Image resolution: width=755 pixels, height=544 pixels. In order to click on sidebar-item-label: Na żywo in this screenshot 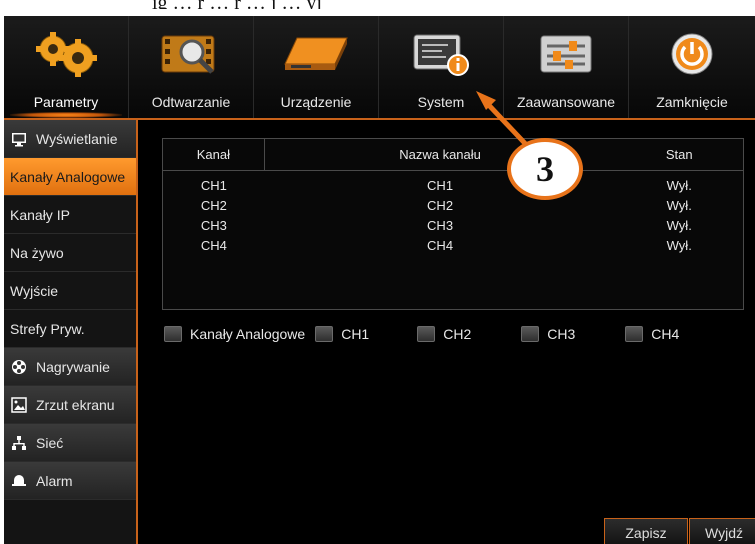, I will do `click(37, 252)`.